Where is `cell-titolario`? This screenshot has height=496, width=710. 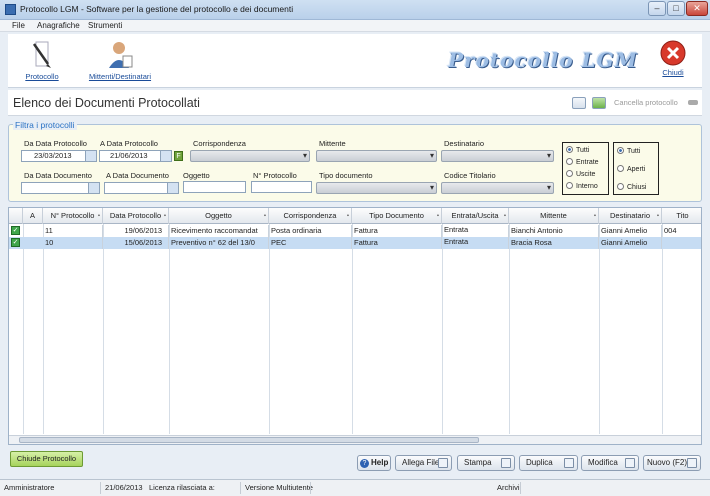
cell-titolario is located at coordinates (681, 243).